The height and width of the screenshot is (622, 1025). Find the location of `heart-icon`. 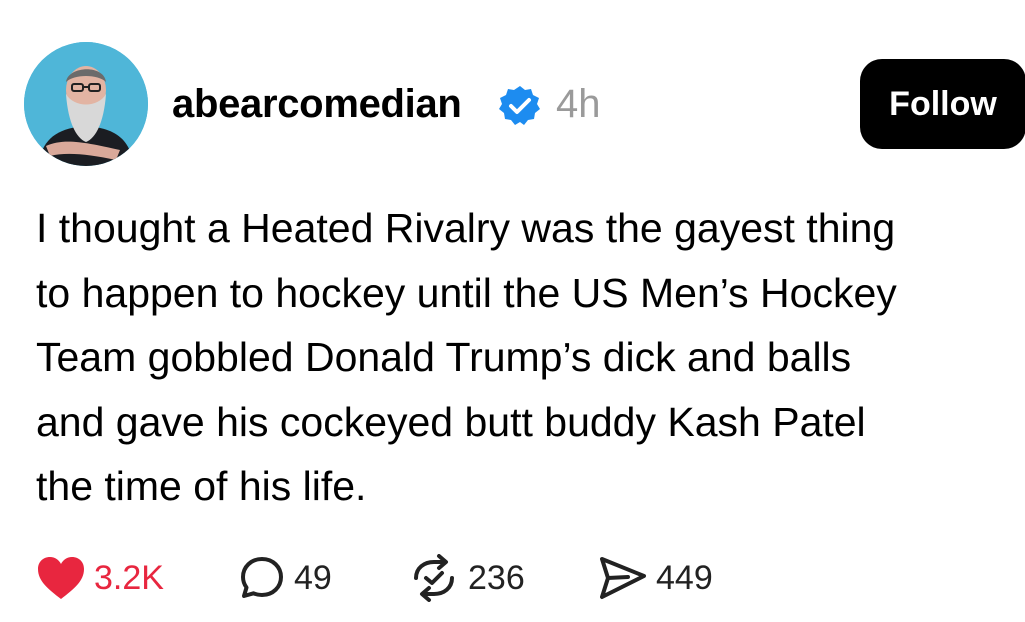

heart-icon is located at coordinates (61, 578).